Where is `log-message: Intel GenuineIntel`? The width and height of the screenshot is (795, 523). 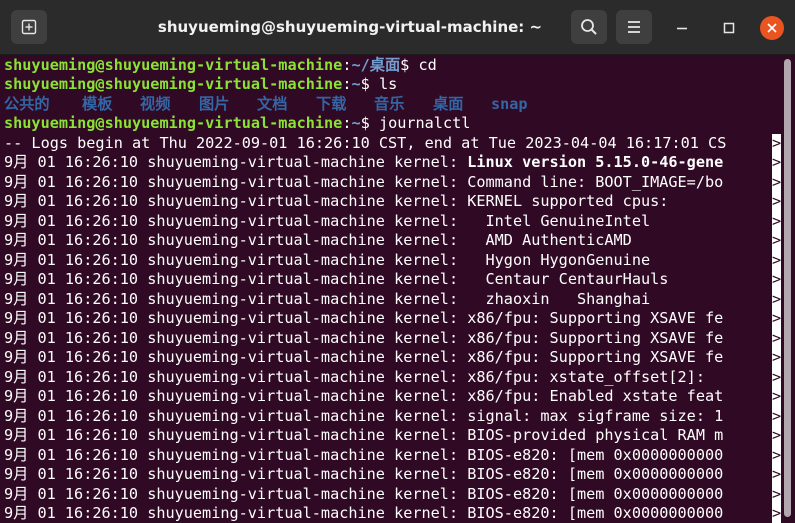 log-message: Intel GenuineIntel is located at coordinates (559, 220).